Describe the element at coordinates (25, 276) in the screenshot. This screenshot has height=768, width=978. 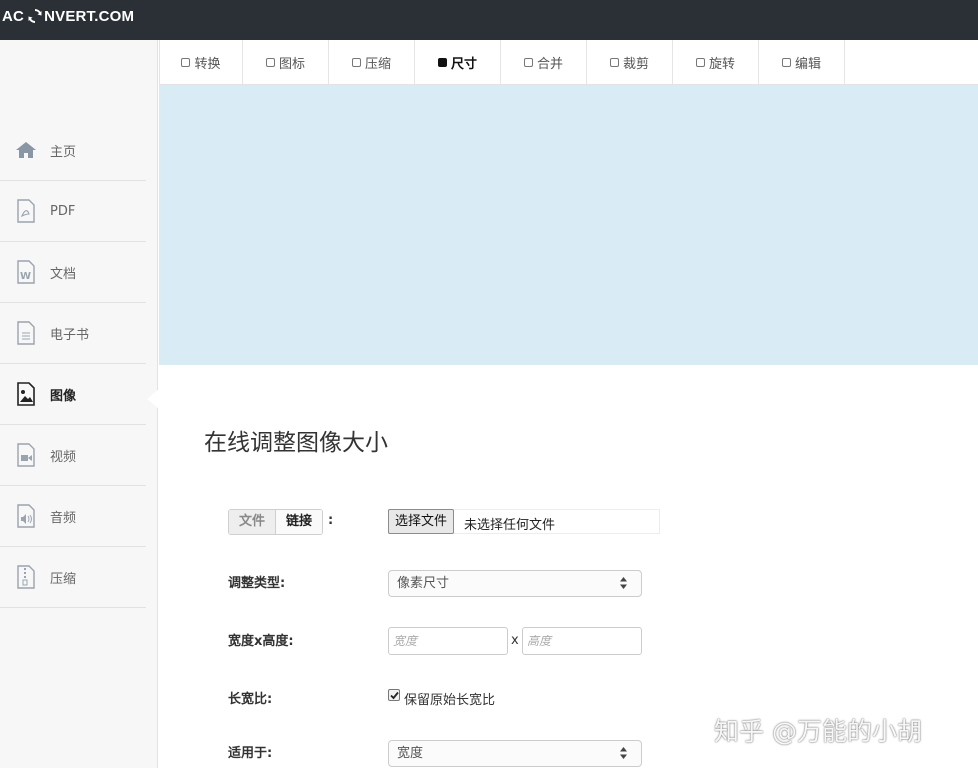
I see `svg-text: W` at that location.